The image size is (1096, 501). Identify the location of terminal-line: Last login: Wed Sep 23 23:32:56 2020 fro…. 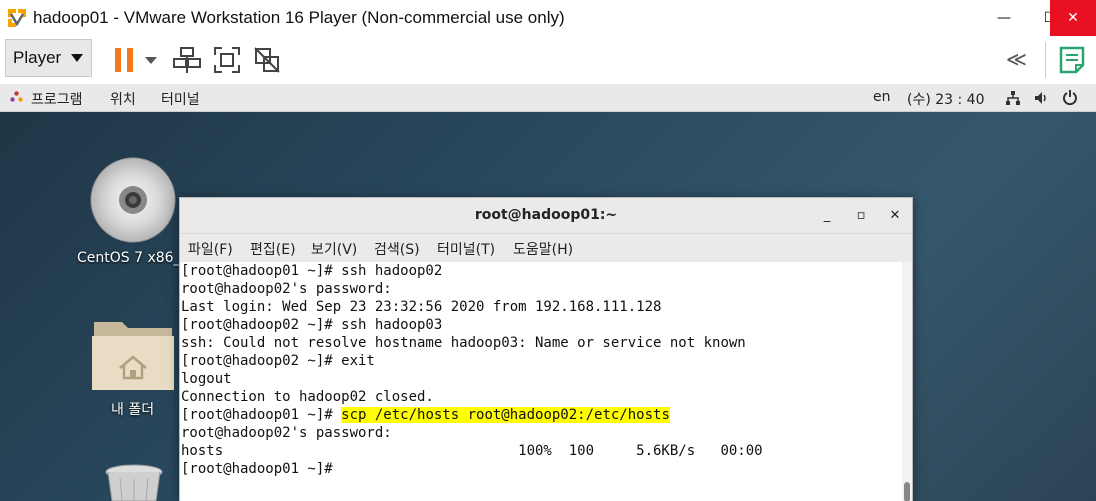
(421, 307).